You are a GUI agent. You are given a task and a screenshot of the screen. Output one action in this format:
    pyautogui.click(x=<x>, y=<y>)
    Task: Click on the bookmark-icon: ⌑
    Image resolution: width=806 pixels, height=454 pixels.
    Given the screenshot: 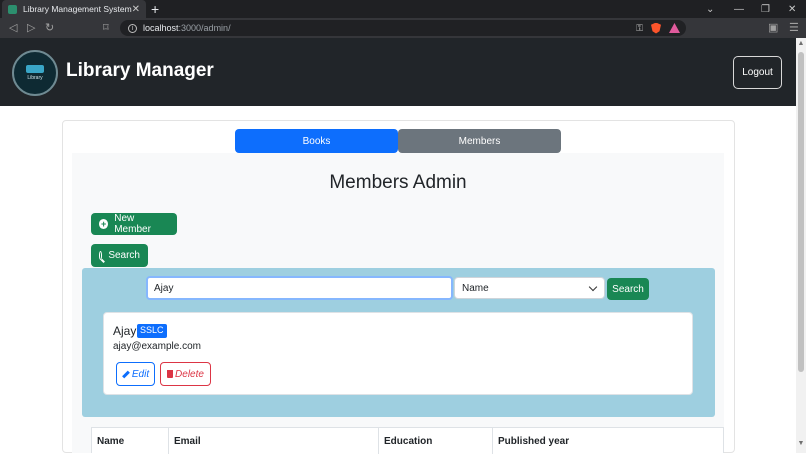 What is the action you would take?
    pyautogui.click(x=106, y=28)
    